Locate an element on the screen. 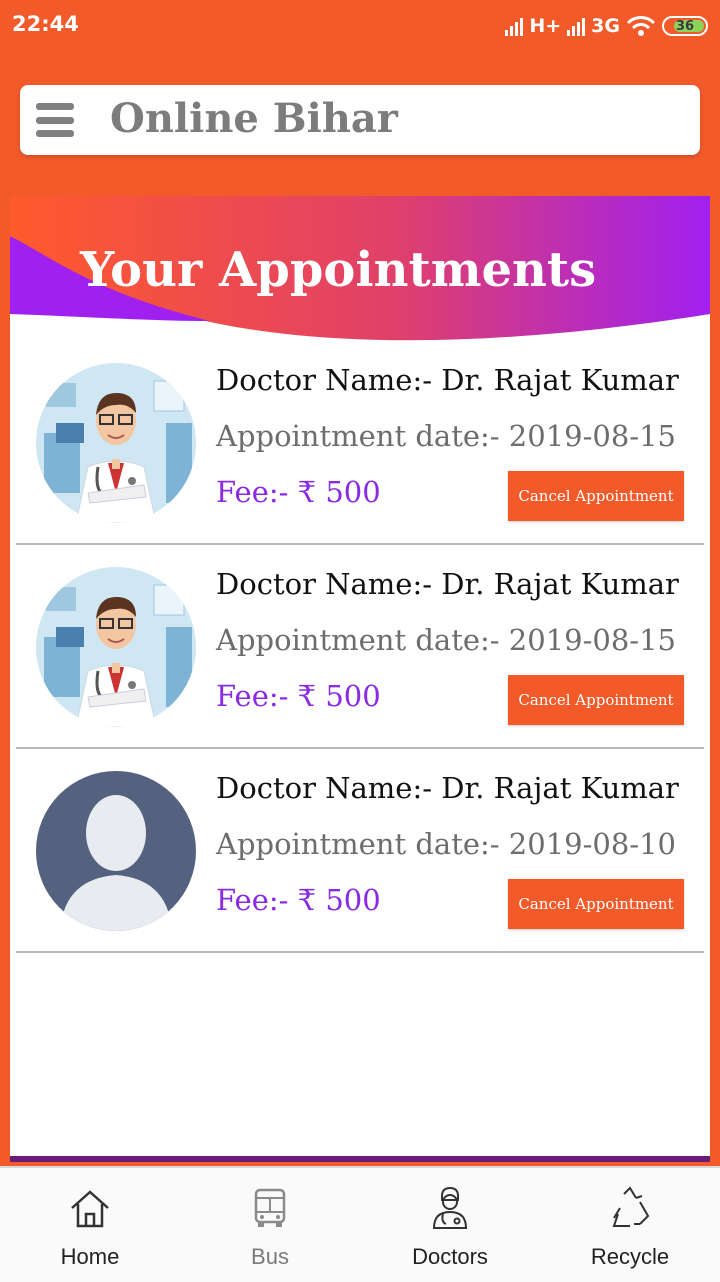 The width and height of the screenshot is (720, 1282). recycle-icon is located at coordinates (631, 1206).